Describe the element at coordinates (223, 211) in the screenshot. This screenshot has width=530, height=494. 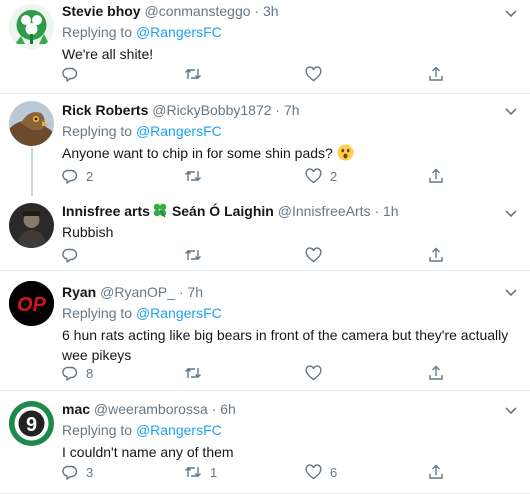
I see `display-name-part2: Seán Ó Laighin` at that location.